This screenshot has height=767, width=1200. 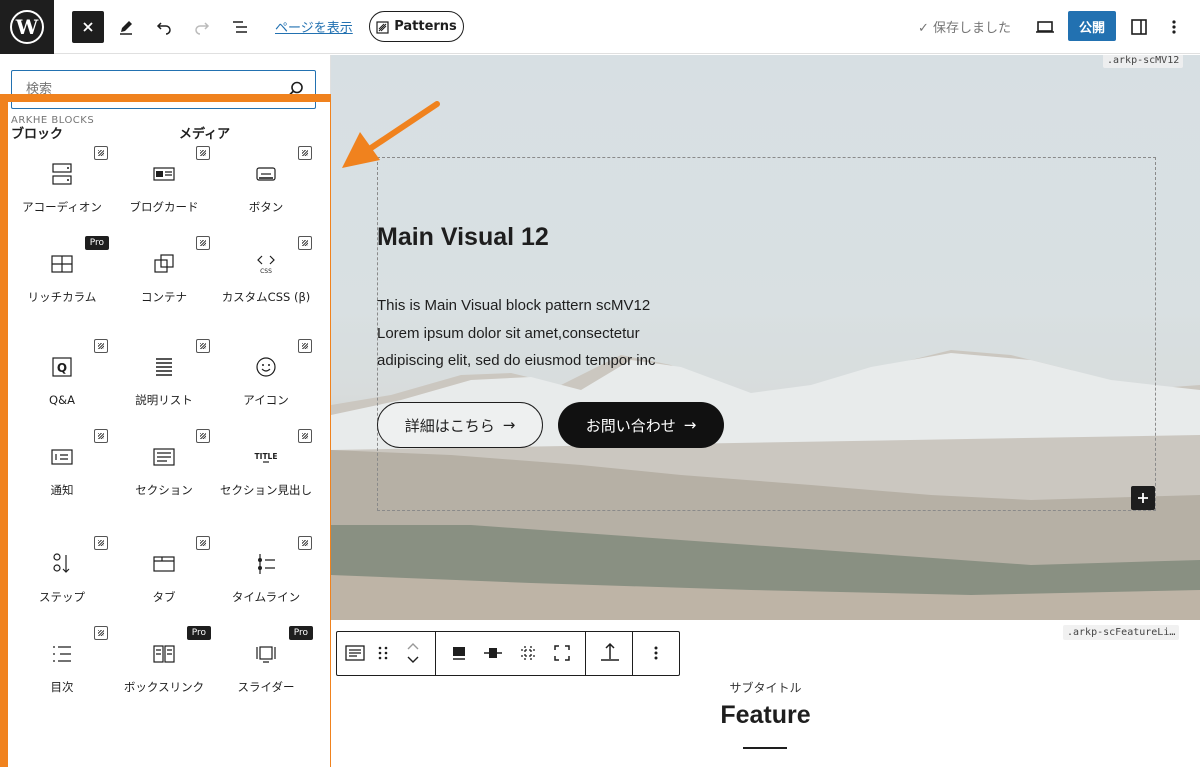 I want to click on slider-icon, so click(x=266, y=654).